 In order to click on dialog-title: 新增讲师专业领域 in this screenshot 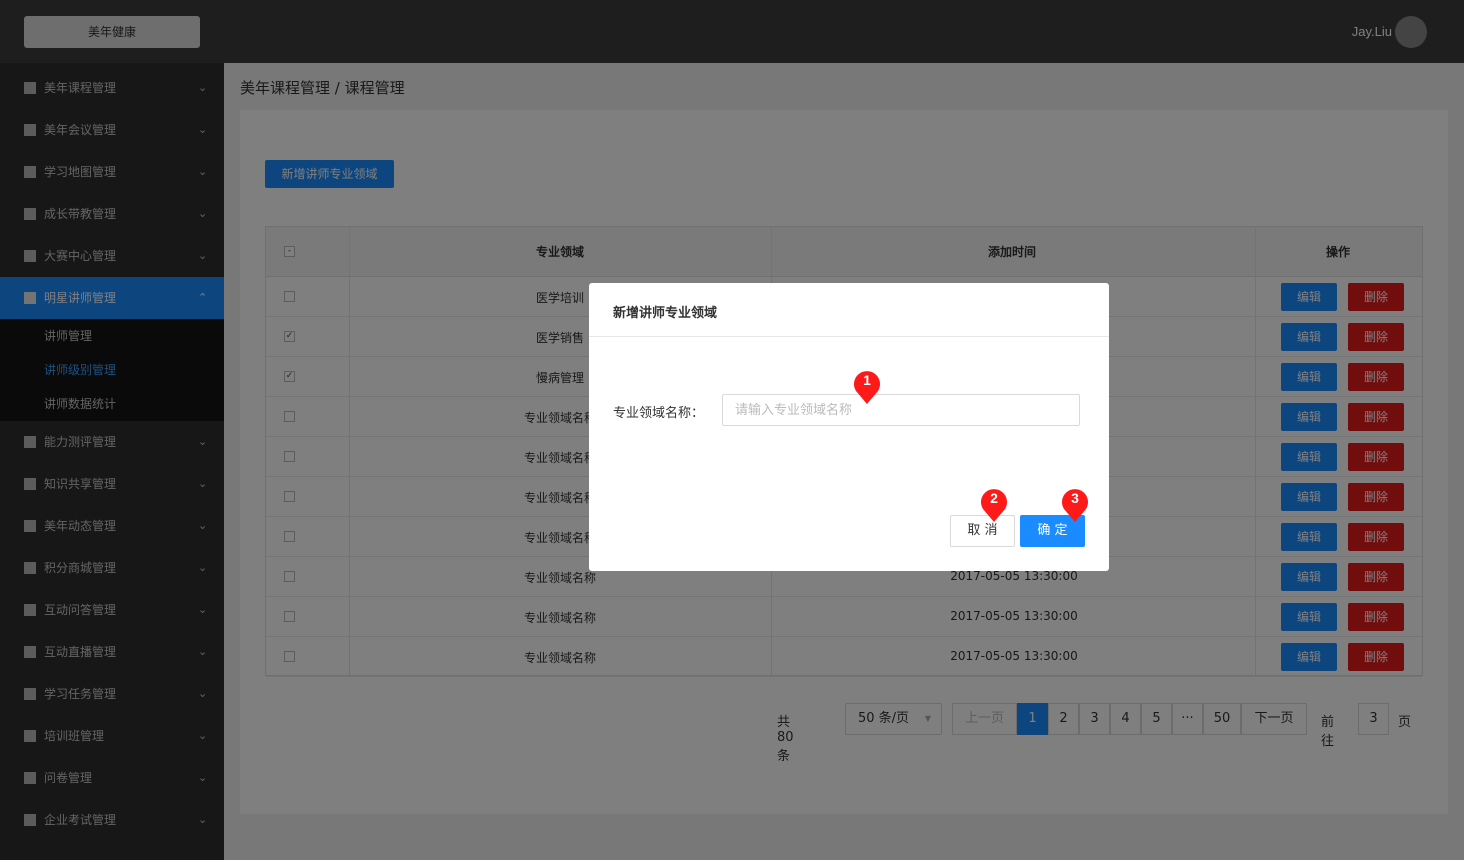, I will do `click(665, 313)`.